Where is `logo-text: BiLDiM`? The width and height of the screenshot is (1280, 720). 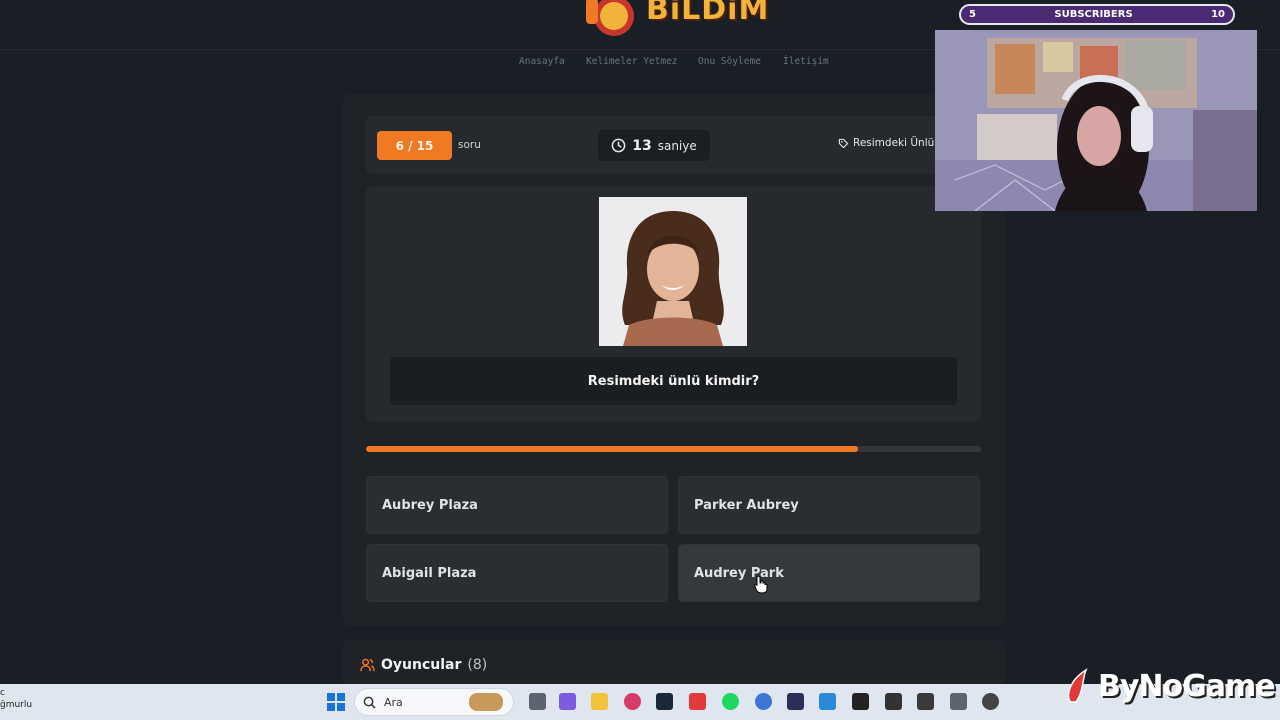 logo-text: BiLDiM is located at coordinates (708, 13).